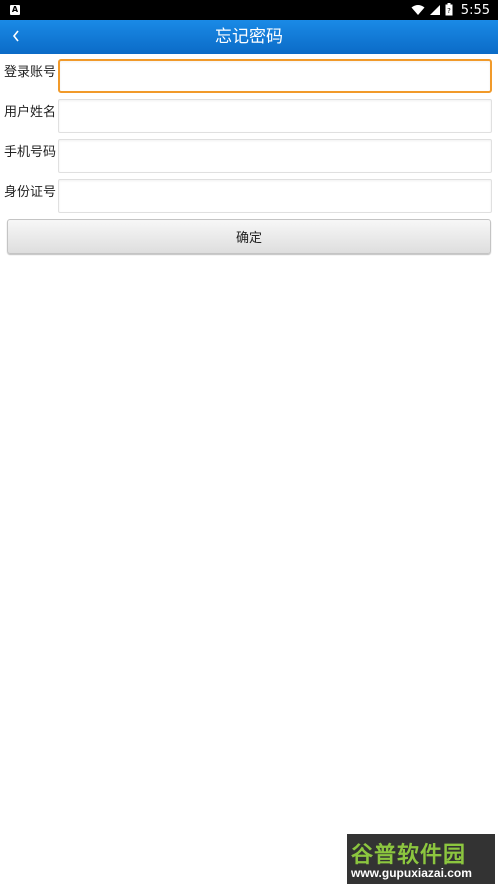 Image resolution: width=498 pixels, height=886 pixels. I want to click on id-number-input, so click(275, 196).